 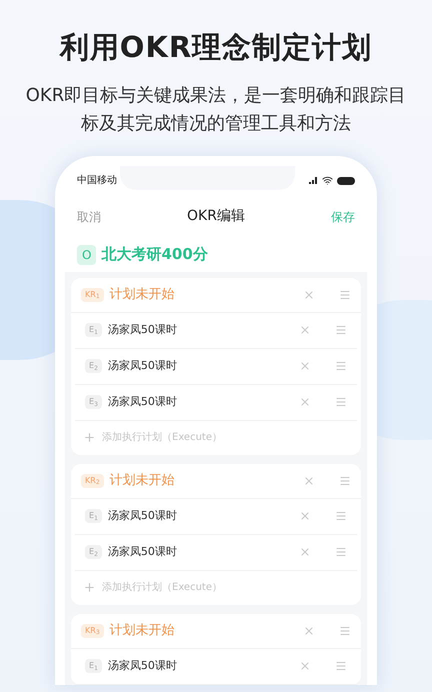 I want to click on carrier-label: 中国移动, so click(x=97, y=181).